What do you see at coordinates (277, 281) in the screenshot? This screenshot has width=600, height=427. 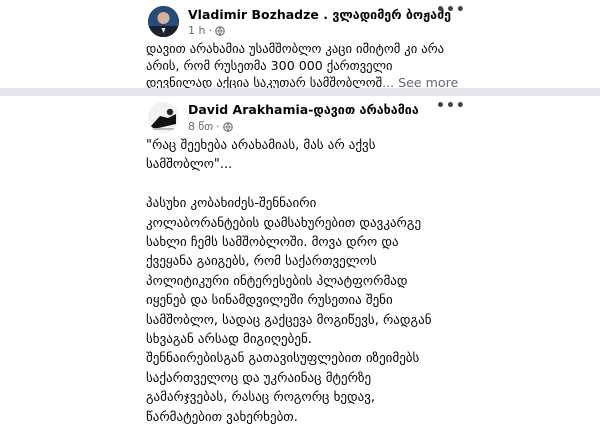 I see `post-text-line: პოლიტიკური ინტერესების პლატფორმად` at bounding box center [277, 281].